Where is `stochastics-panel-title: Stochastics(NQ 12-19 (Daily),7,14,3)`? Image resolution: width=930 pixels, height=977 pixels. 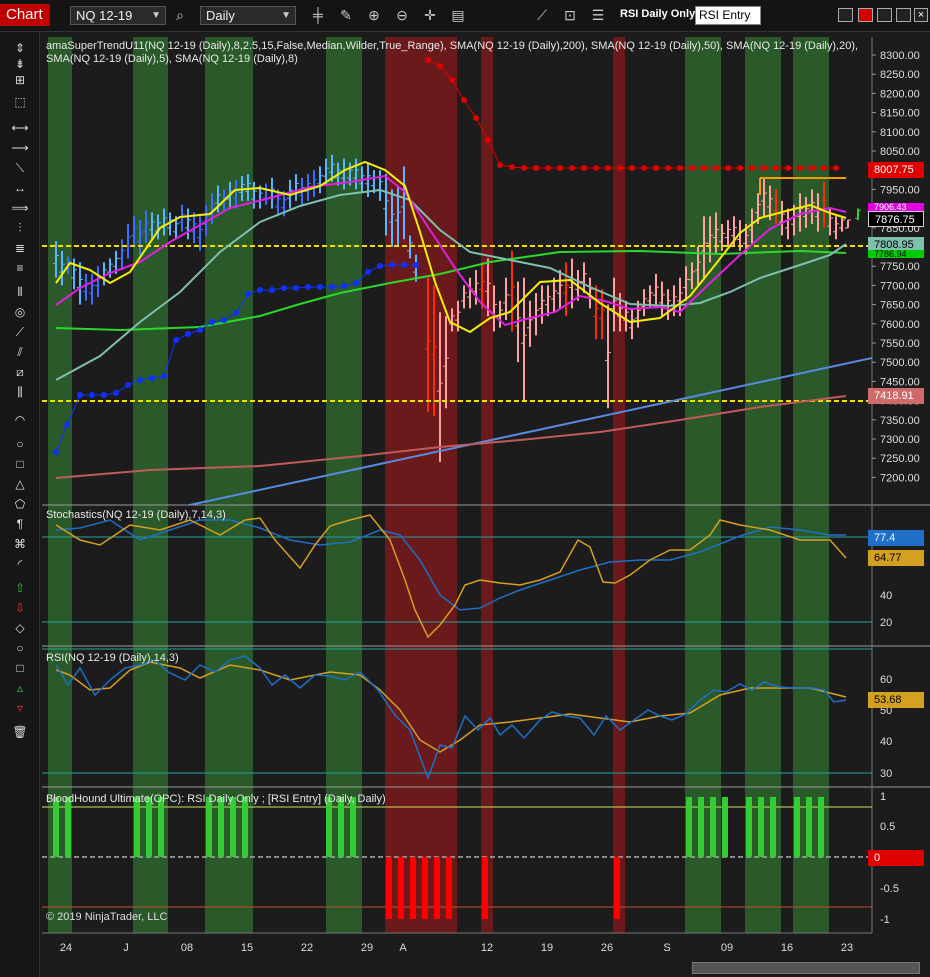 stochastics-panel-title: Stochastics(NQ 12-19 (Daily),7,14,3) is located at coordinates (136, 515).